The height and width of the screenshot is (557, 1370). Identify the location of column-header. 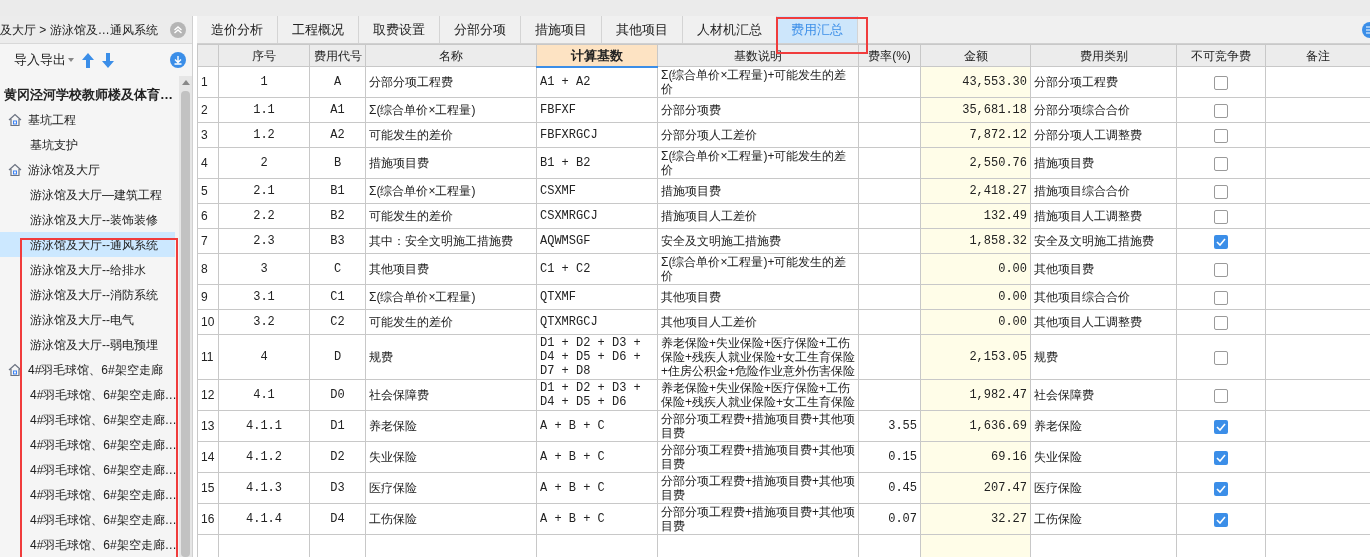
(208, 55).